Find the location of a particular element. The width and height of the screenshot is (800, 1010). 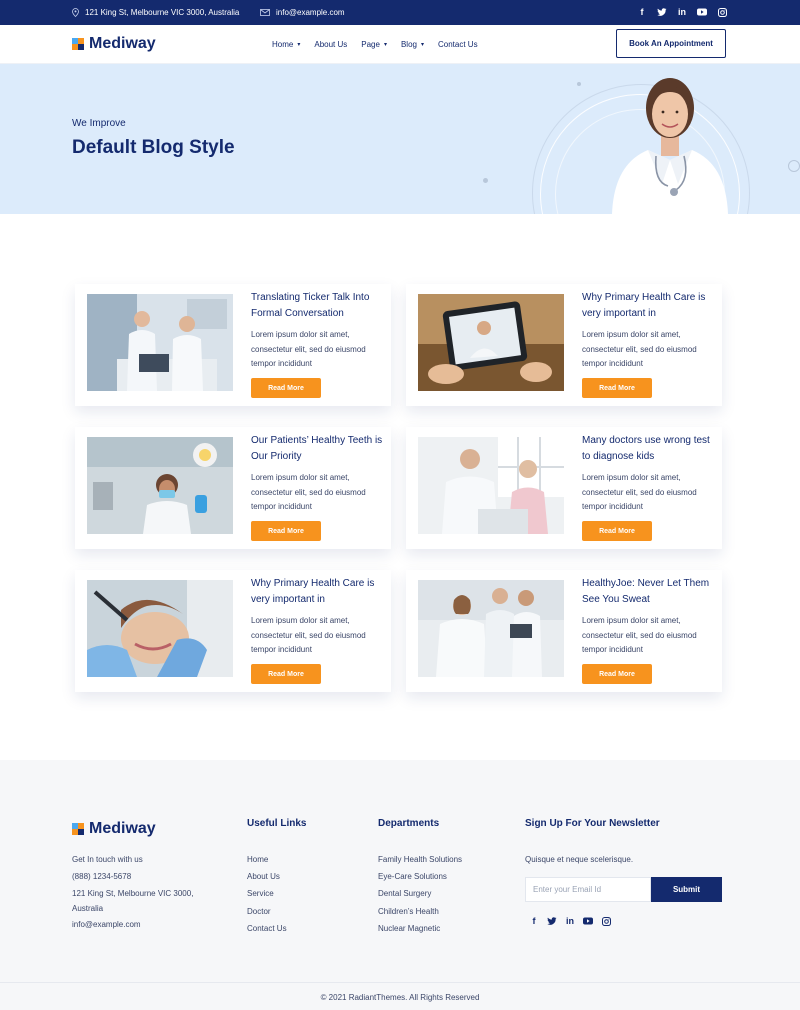

envelope-icon is located at coordinates (265, 12).